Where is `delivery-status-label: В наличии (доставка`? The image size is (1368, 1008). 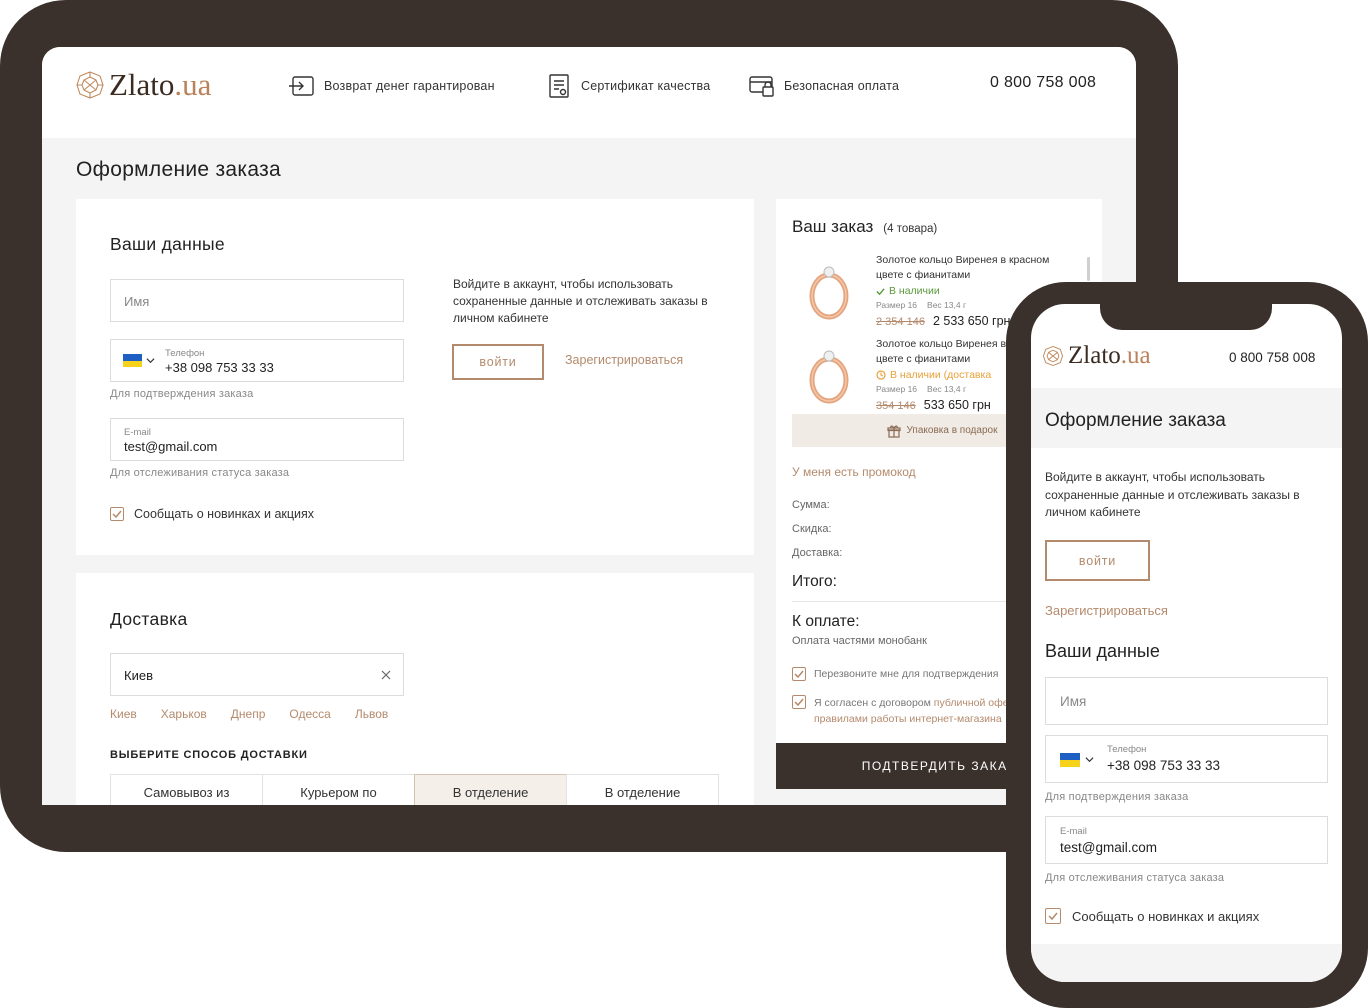 delivery-status-label: В наличии (доставка is located at coordinates (941, 375).